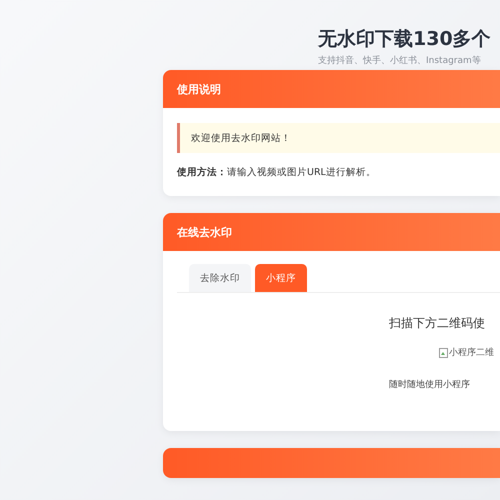 This screenshot has width=500, height=500. Describe the element at coordinates (437, 323) in the screenshot. I see `scan-instruction: 扫描下方二维码使` at that location.